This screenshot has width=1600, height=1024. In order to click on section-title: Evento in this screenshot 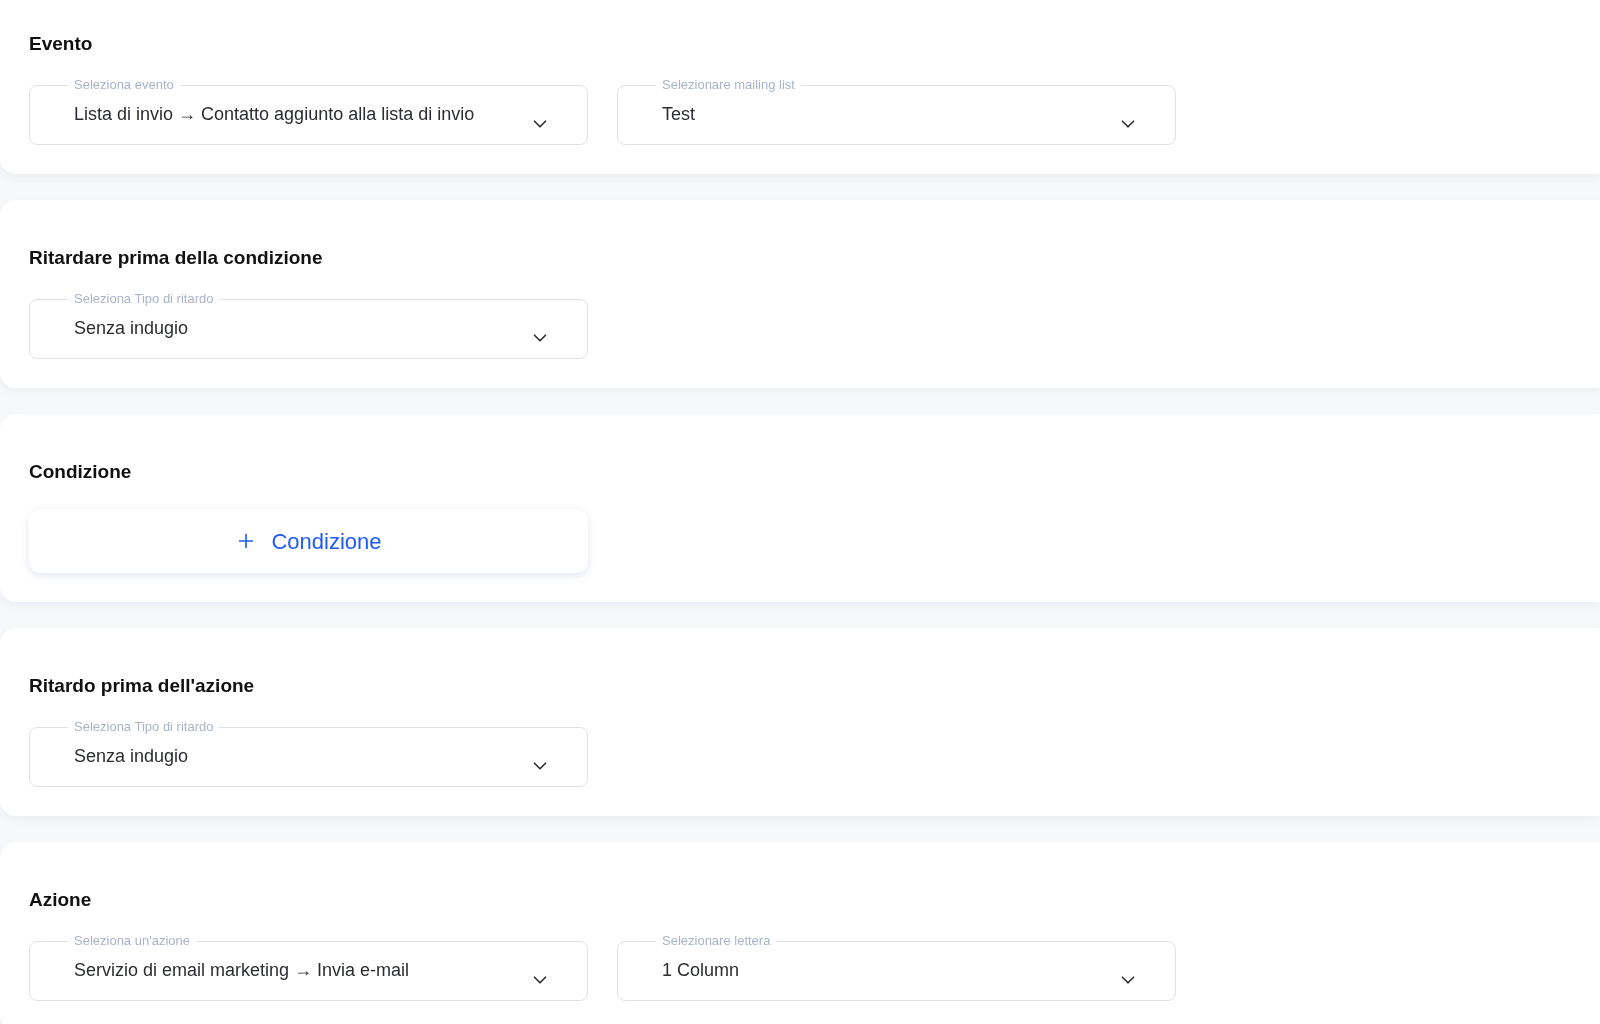, I will do `click(61, 44)`.